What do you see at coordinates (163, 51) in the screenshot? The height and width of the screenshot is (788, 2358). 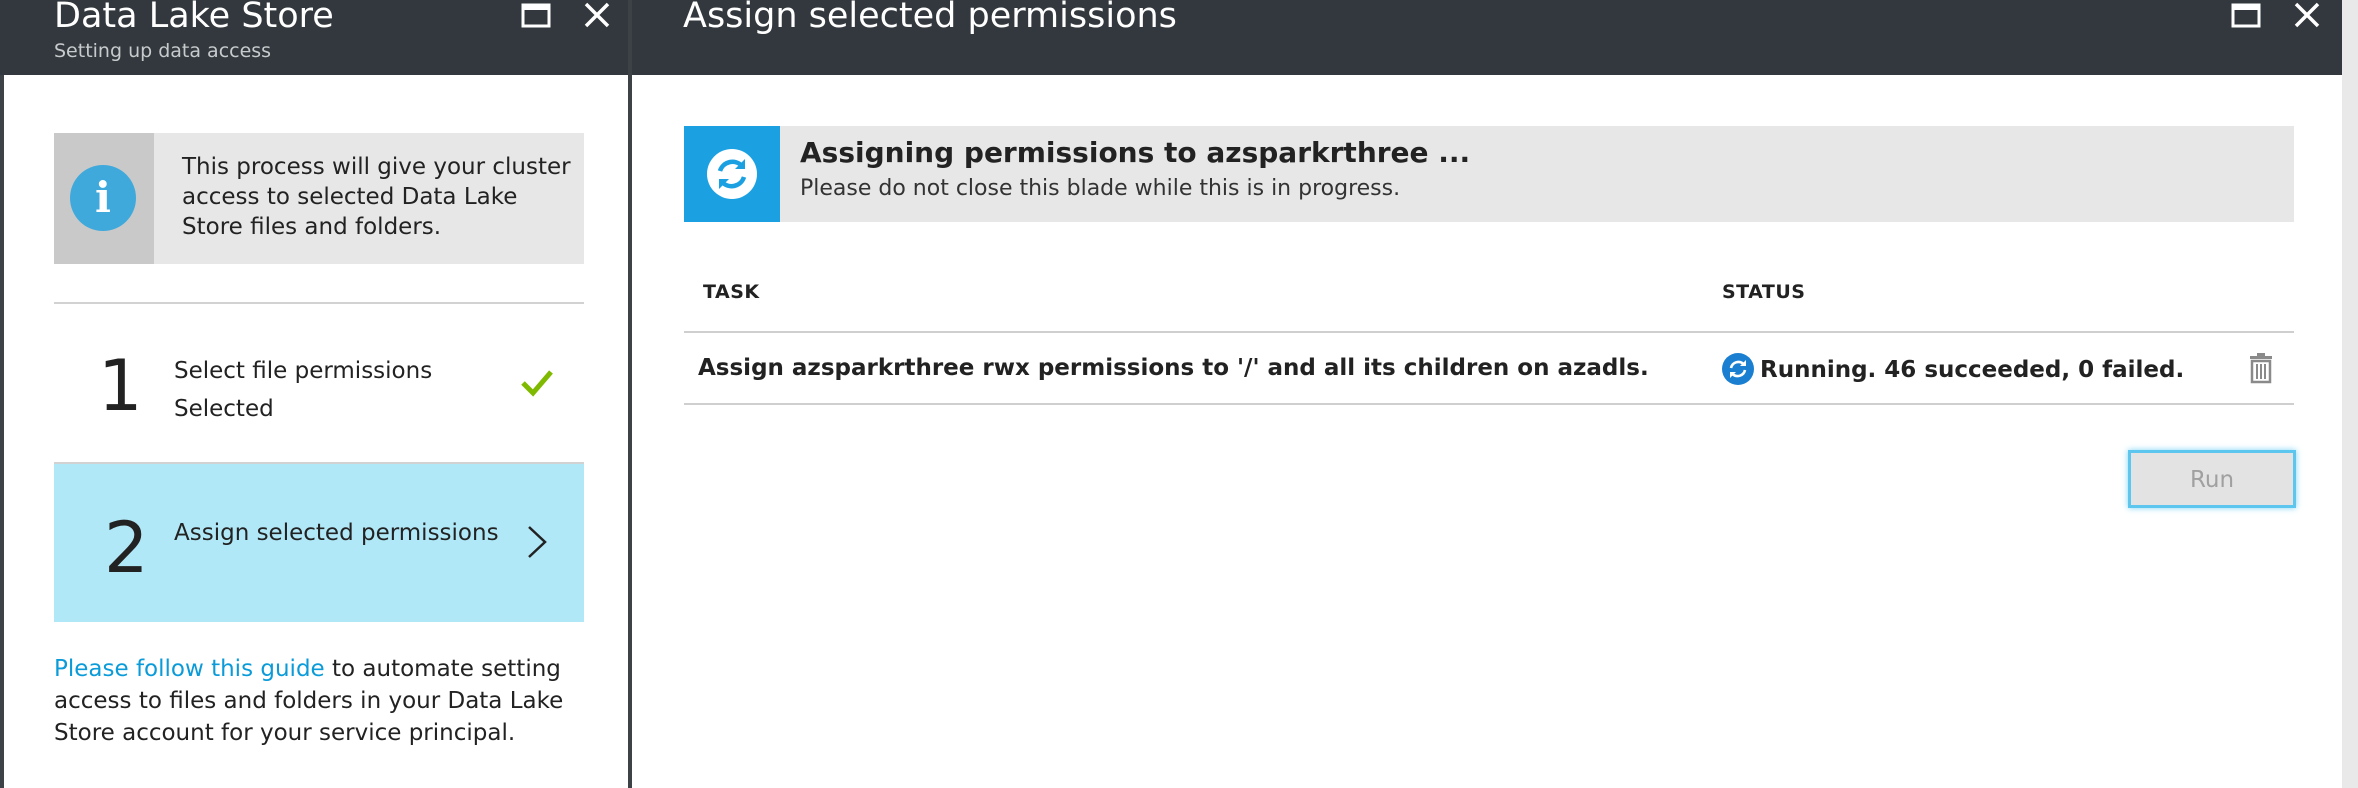 I see `left-blade-subtitle: Setting up data access` at bounding box center [163, 51].